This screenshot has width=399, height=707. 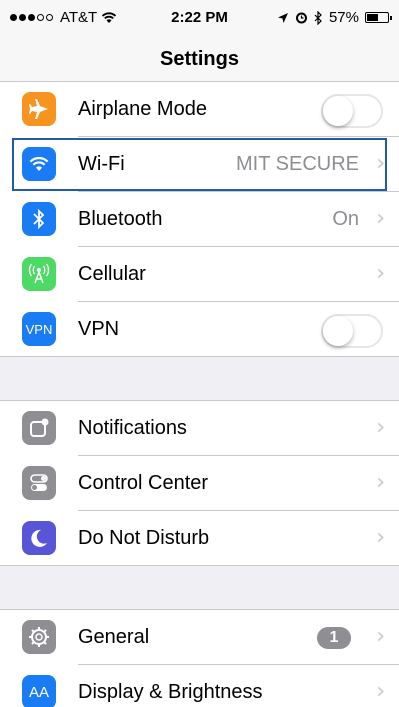 What do you see at coordinates (39, 691) in the screenshot?
I see `display-icon: AA` at bounding box center [39, 691].